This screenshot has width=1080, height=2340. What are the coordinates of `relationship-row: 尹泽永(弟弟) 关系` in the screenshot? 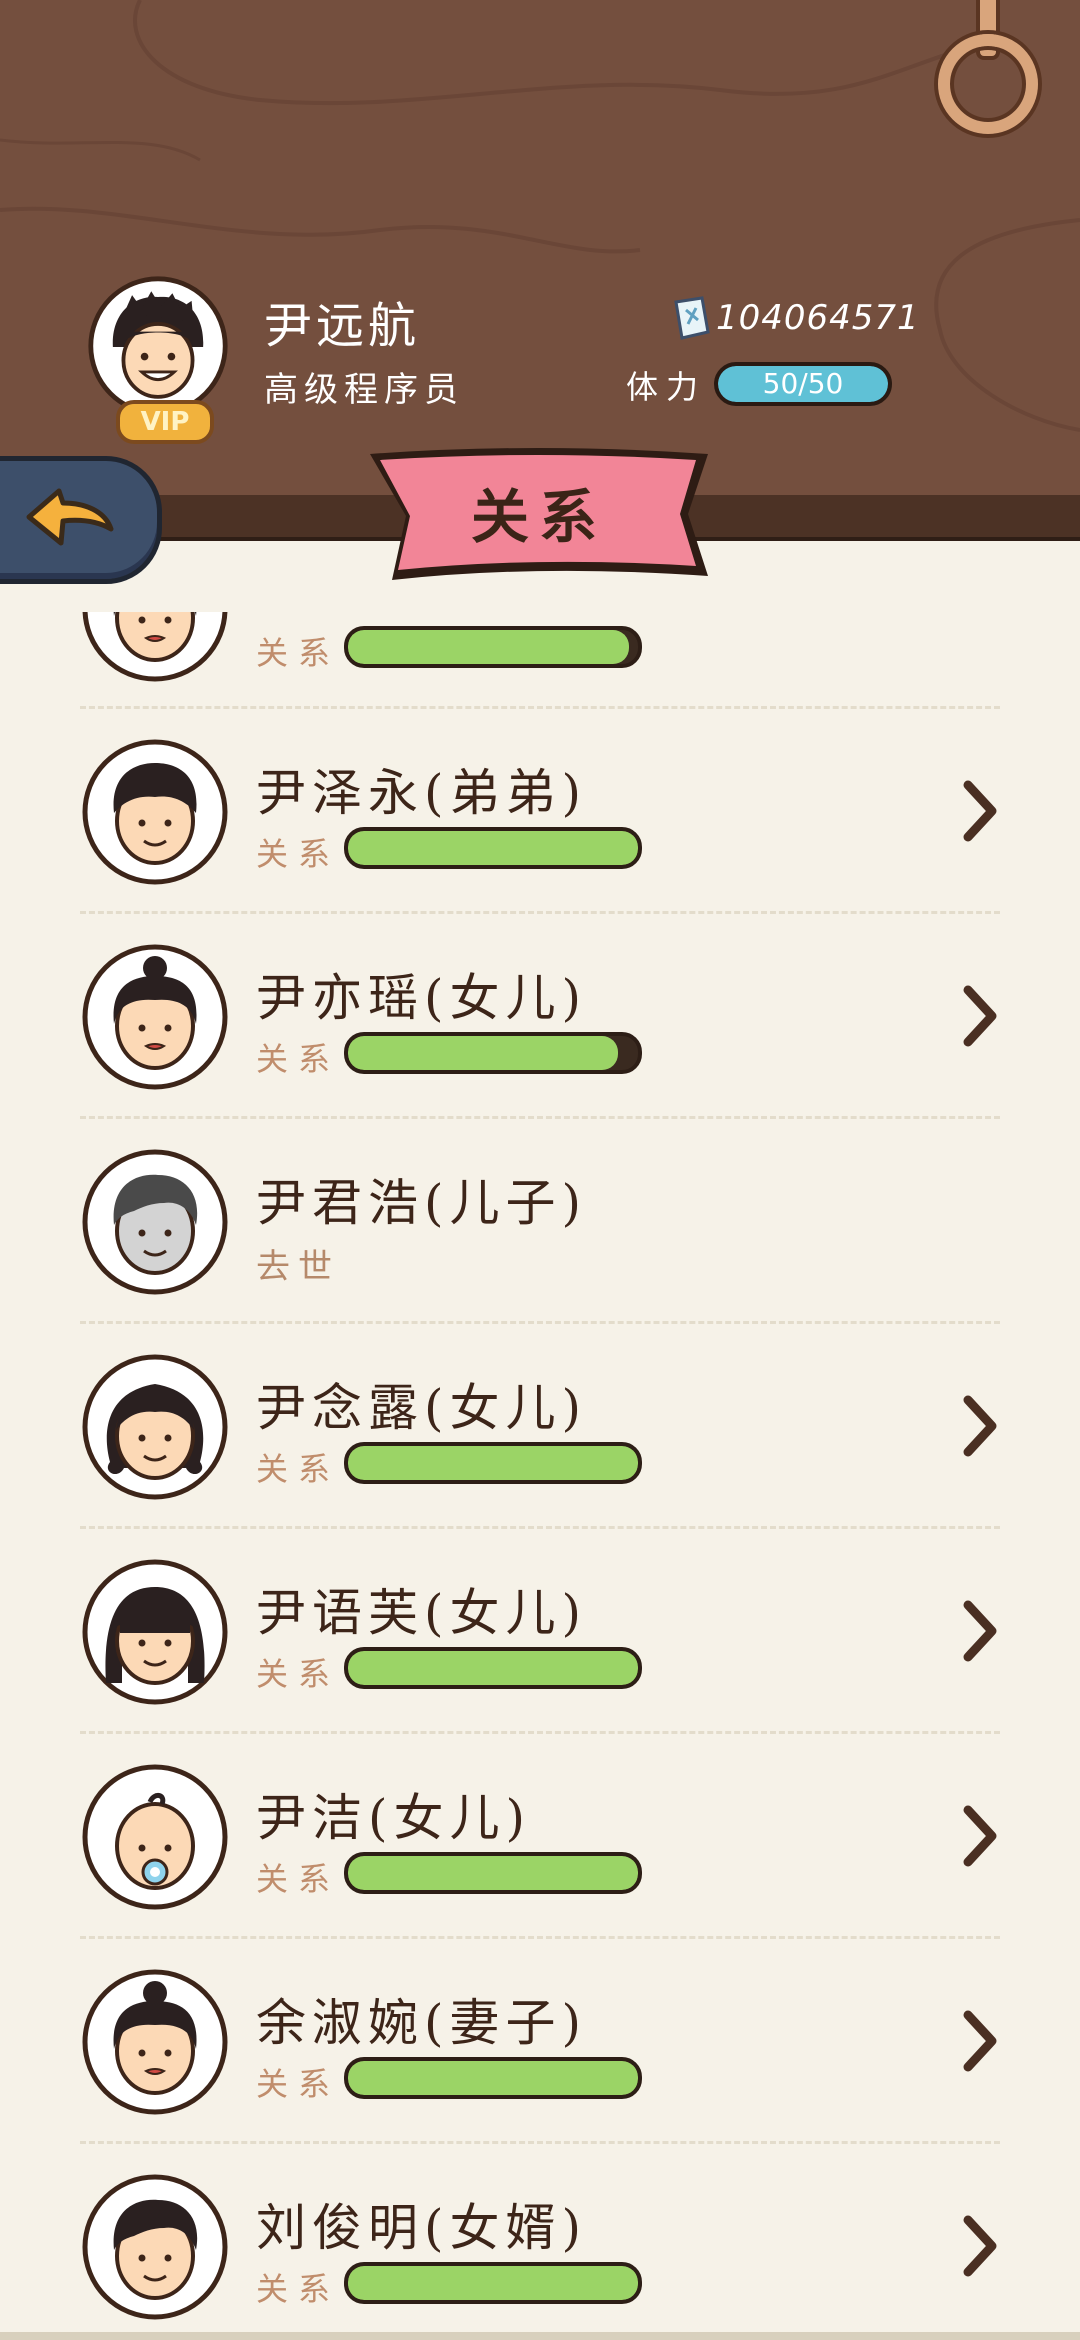 It's located at (540, 811).